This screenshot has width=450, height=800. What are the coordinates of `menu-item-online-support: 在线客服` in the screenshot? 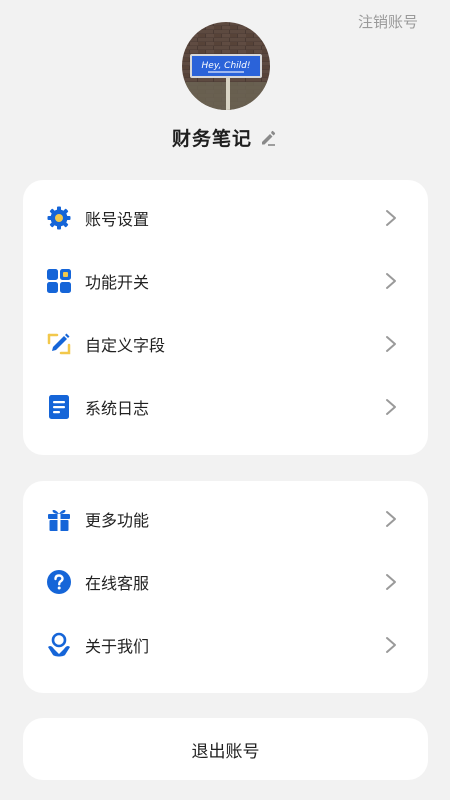 It's located at (225, 581).